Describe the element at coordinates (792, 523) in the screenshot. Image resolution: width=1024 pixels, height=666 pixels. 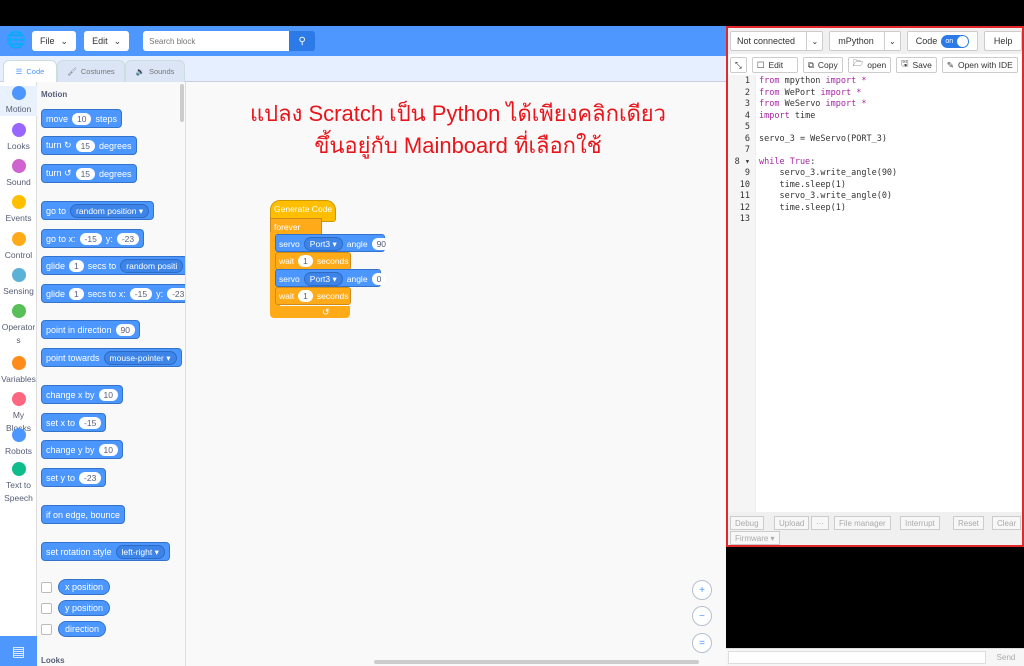
I see `upload-button: Upload` at that location.